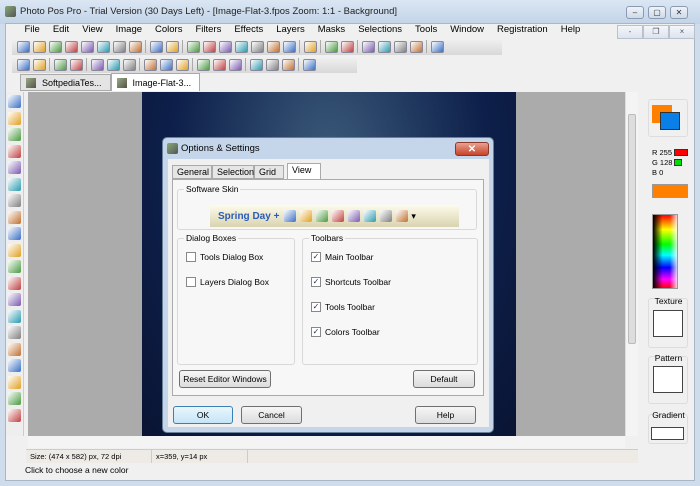 The image size is (700, 486). I want to click on pattern-swatch, so click(668, 379).